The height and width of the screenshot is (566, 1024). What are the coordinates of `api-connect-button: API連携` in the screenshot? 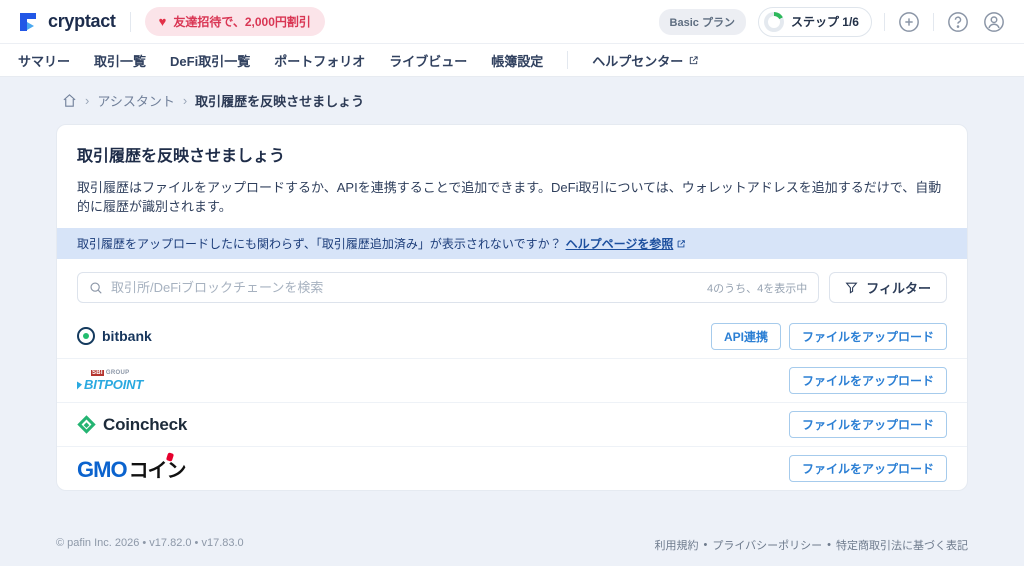 It's located at (745, 336).